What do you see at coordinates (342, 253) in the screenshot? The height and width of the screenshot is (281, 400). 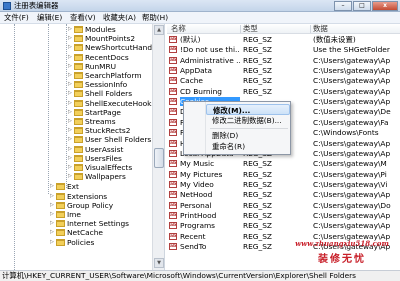 I see `watermark: www.zhuangxiu518.com 装修无忧` at bounding box center [342, 253].